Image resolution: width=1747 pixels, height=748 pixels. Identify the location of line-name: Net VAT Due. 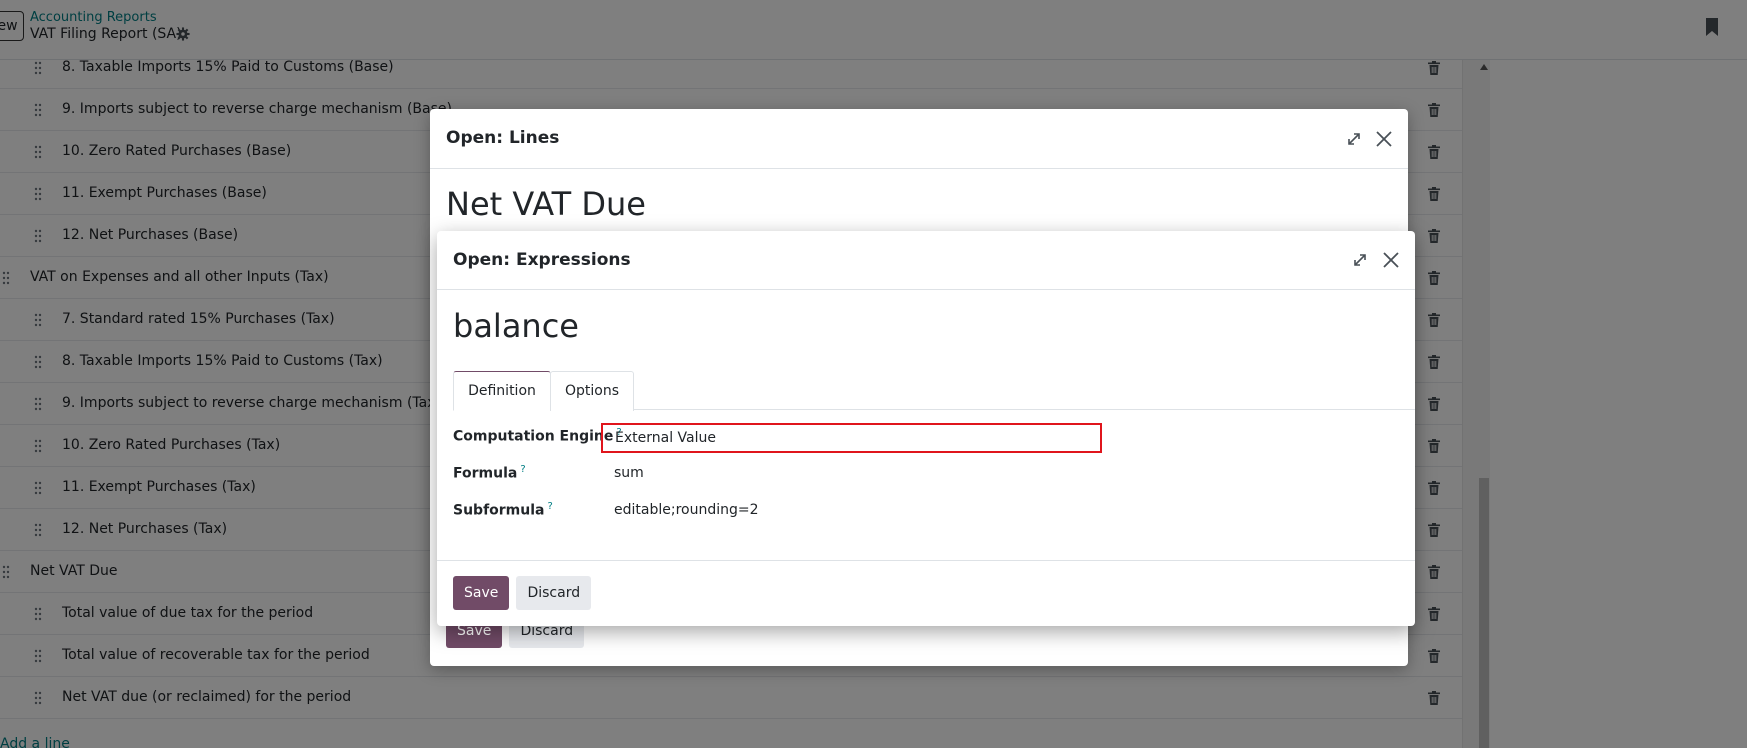
(546, 204).